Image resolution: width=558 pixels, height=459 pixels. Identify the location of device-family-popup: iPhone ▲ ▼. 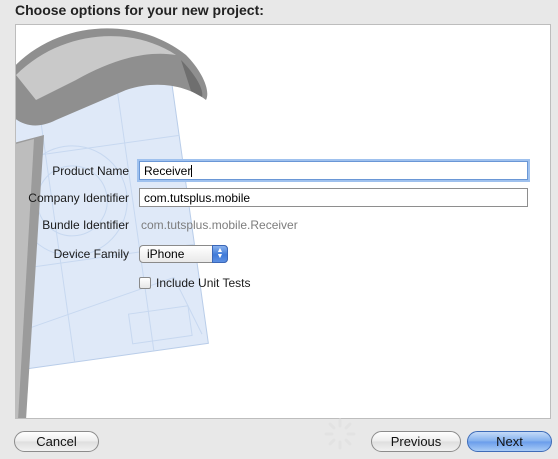
(183, 254).